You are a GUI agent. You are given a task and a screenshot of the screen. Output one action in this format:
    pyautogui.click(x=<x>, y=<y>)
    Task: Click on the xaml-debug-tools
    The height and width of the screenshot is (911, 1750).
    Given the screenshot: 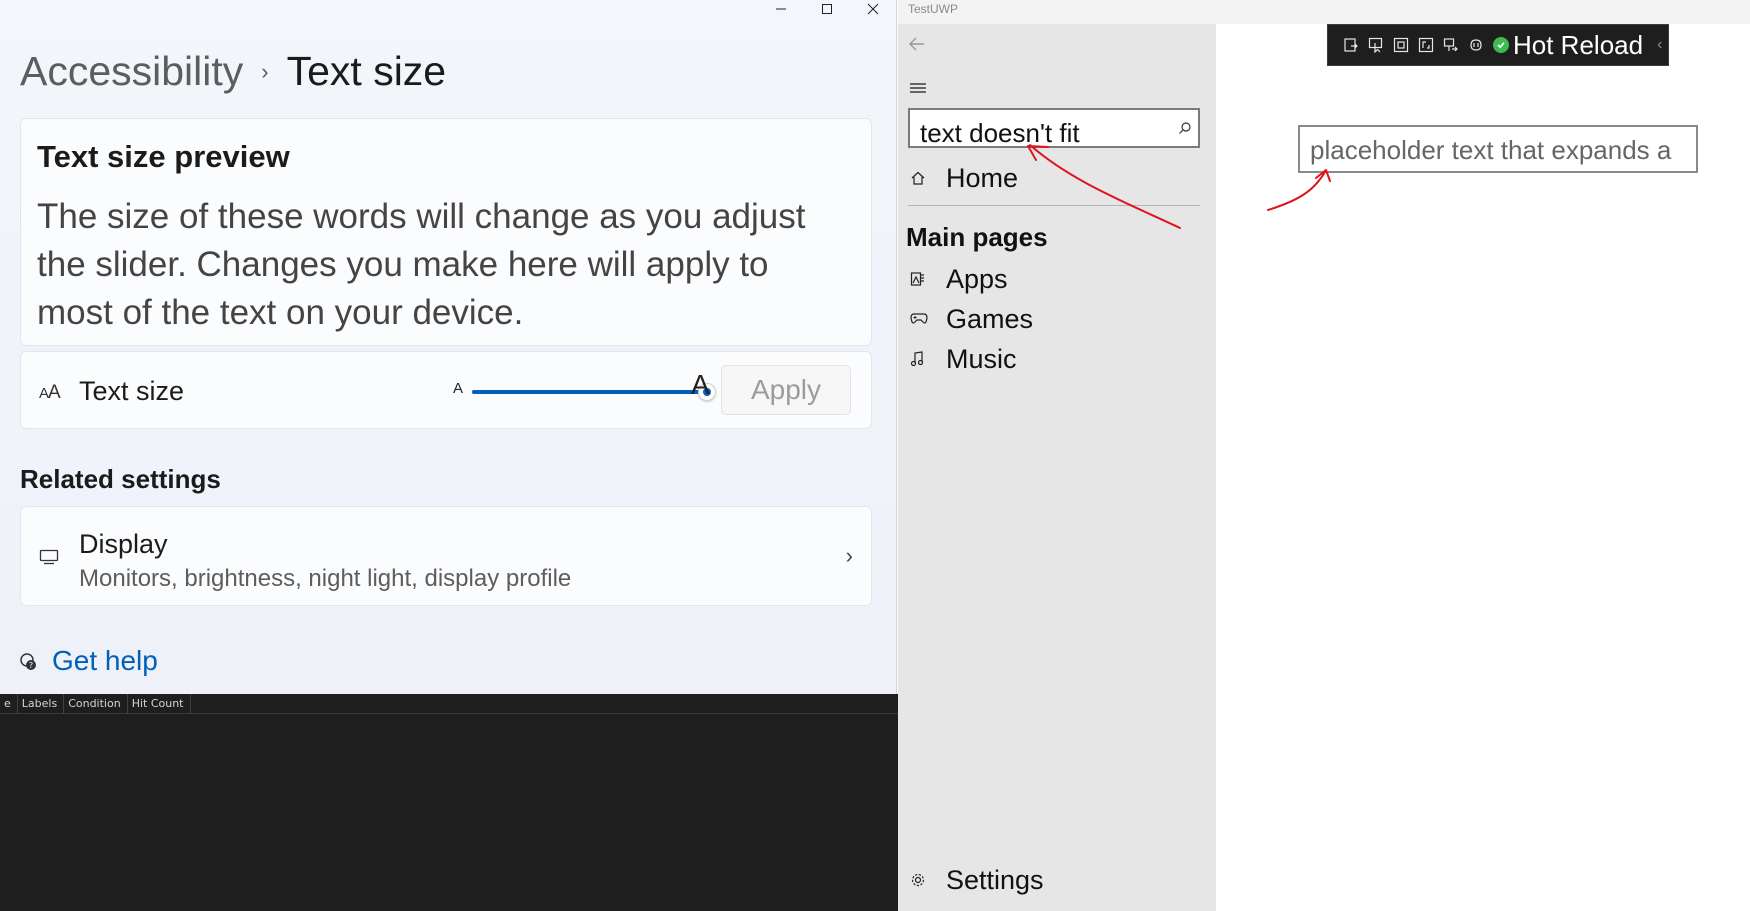 What is the action you would take?
    pyautogui.click(x=1413, y=45)
    